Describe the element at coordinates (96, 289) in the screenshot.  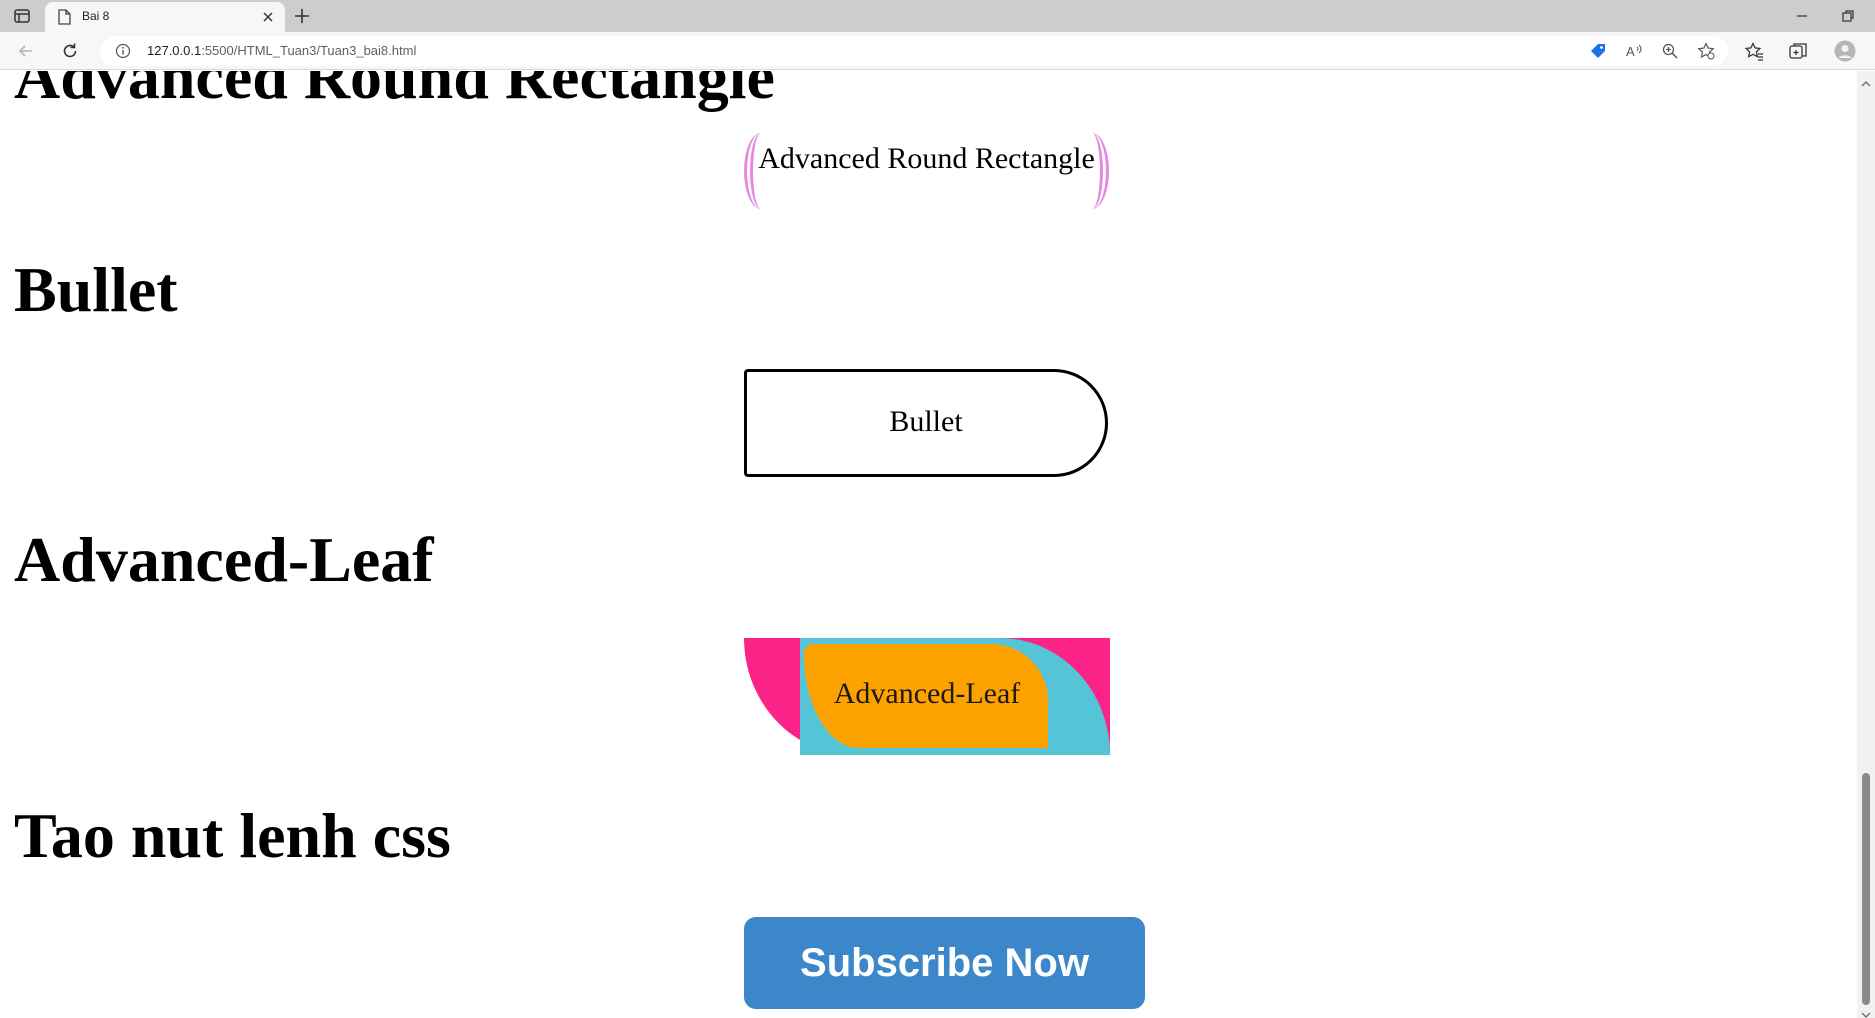
I see `heading-bullet: Bullet` at that location.